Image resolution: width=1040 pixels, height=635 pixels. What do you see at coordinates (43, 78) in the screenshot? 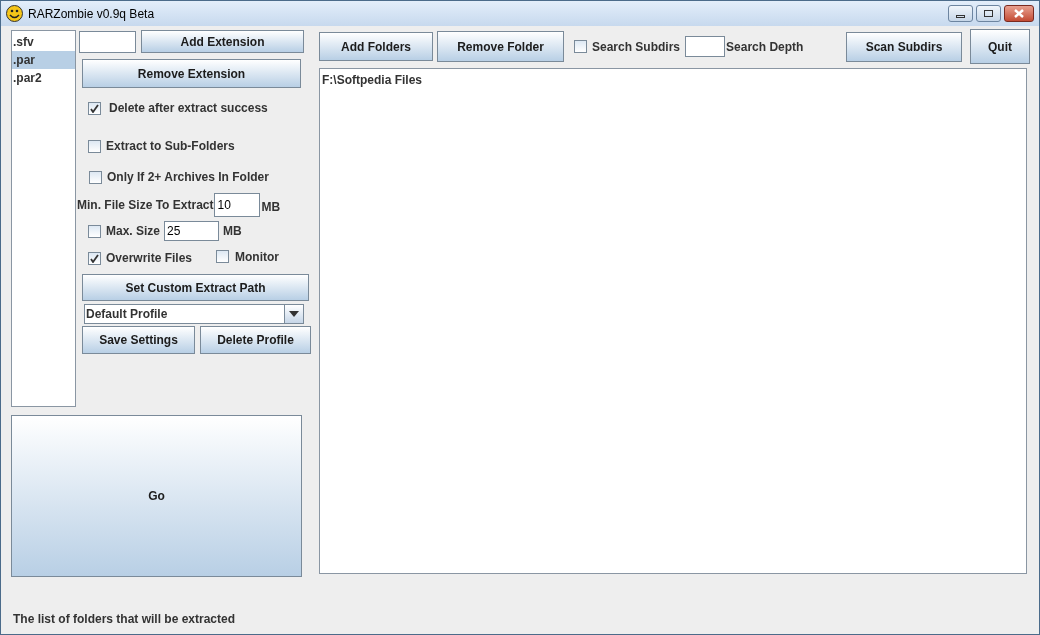
I see `extension-item: .par2` at bounding box center [43, 78].